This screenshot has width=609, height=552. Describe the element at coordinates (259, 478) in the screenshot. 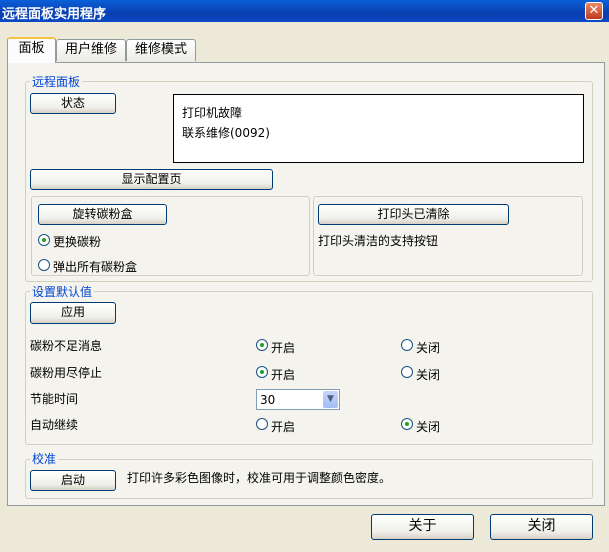

I see `calibration-description: 打印许多彩色图像时，校准可用于调整颜色密度。` at that location.